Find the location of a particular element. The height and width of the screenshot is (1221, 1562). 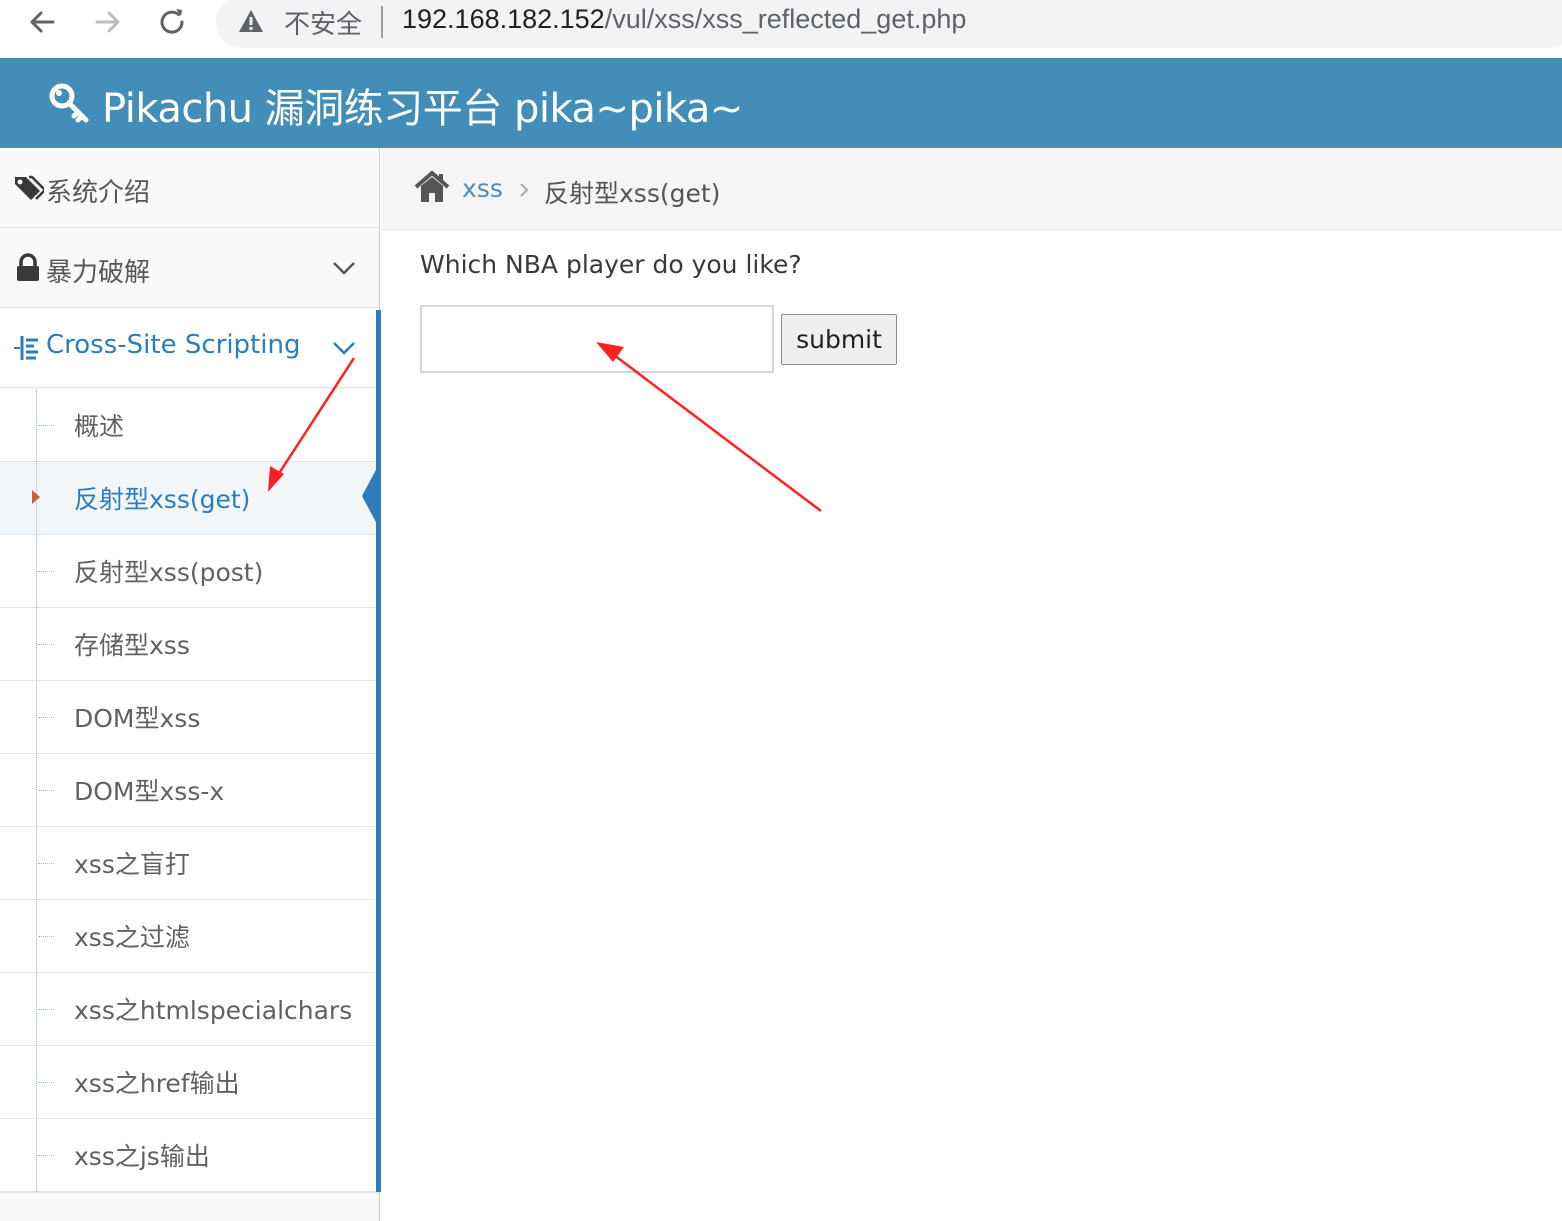

submenu-item-blind: xss之盲打 is located at coordinates (188, 863).